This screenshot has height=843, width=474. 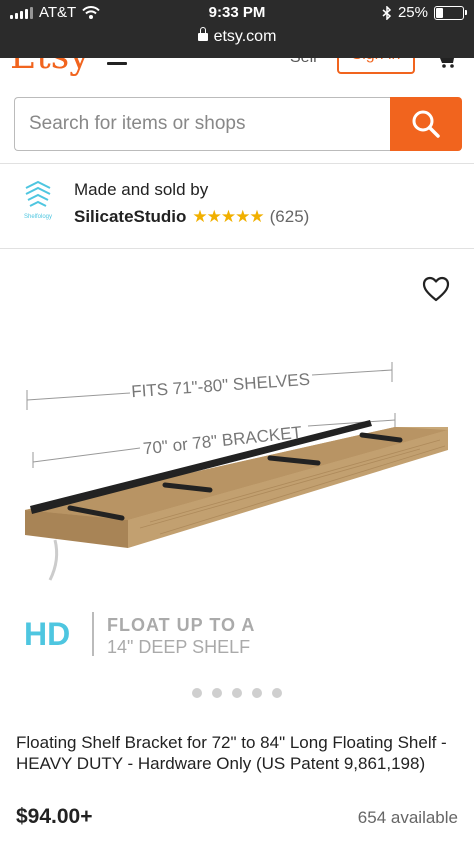 I want to click on battery-percent: 25%, so click(x=412, y=12).